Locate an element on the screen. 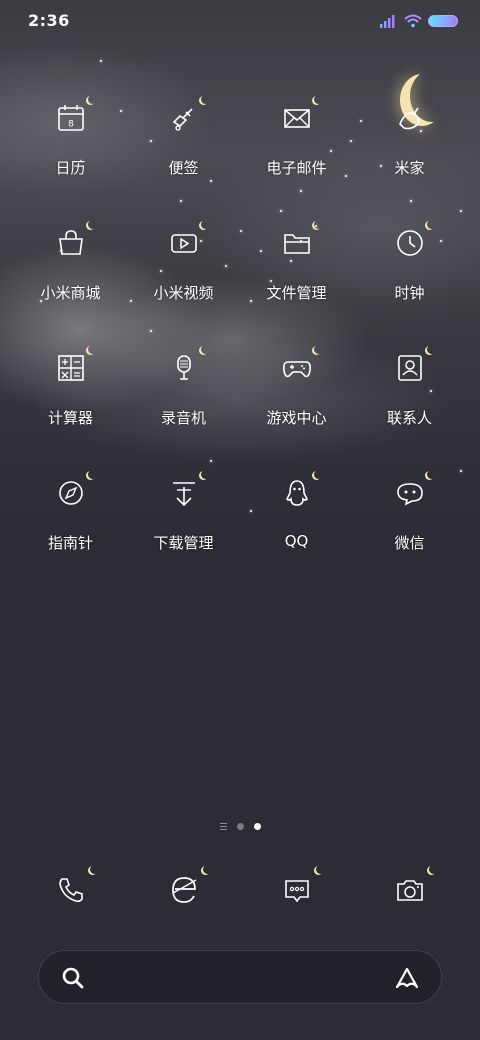 The image size is (480, 1040). app-label: 小米视频 is located at coordinates (183, 293).